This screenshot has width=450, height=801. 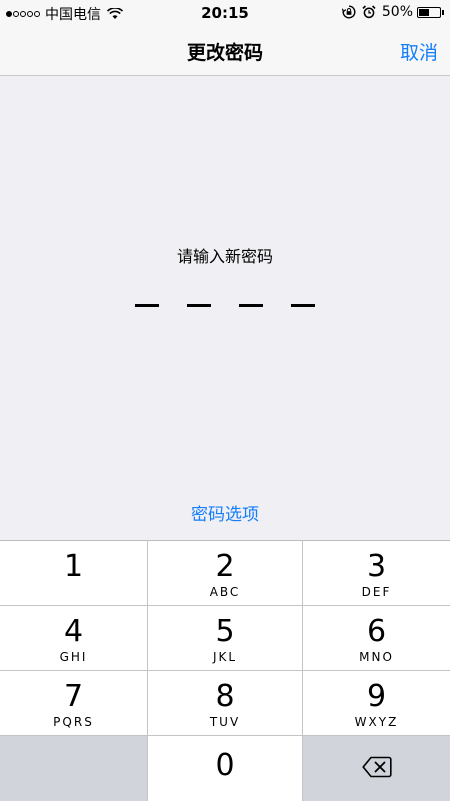 I want to click on key-letters: DEF, so click(x=376, y=592).